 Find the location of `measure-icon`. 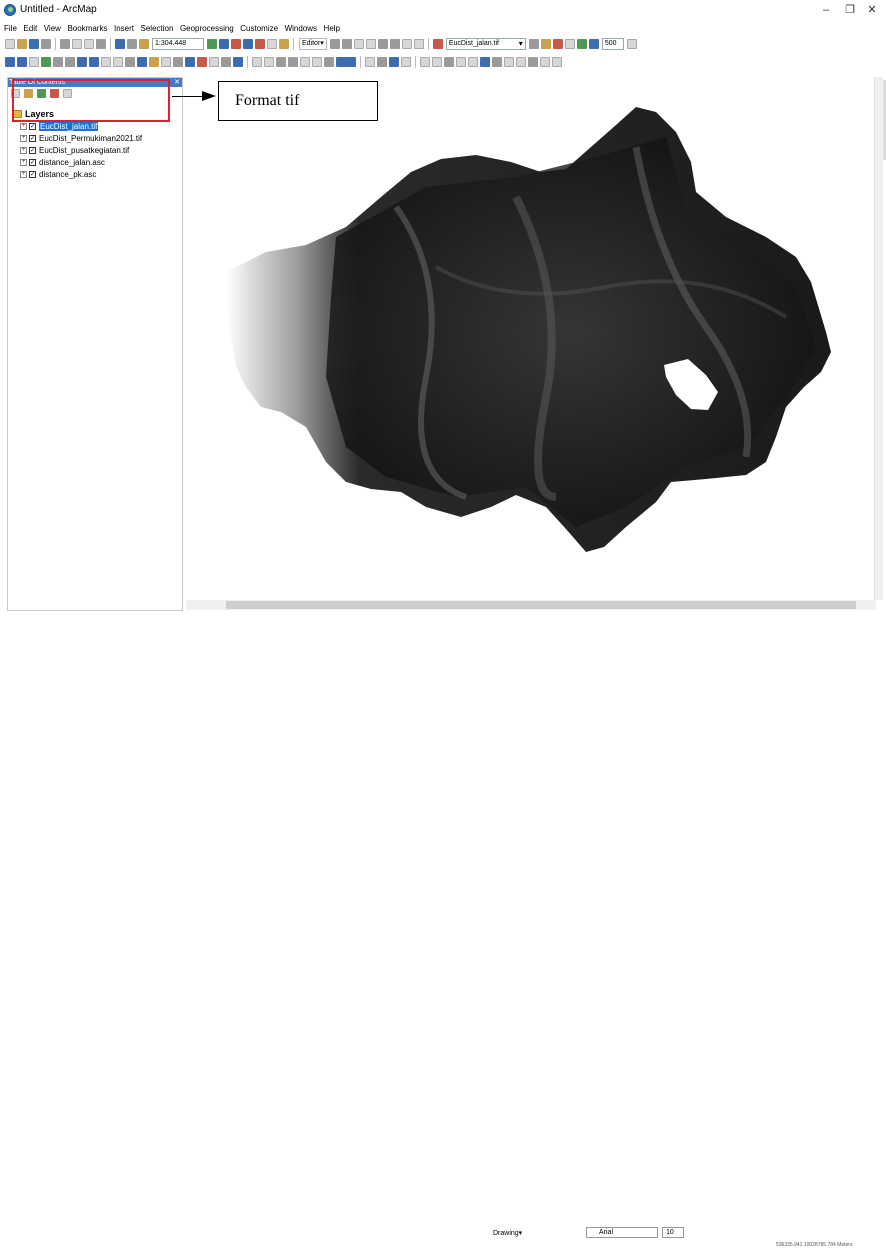

measure-icon is located at coordinates (581, 44).